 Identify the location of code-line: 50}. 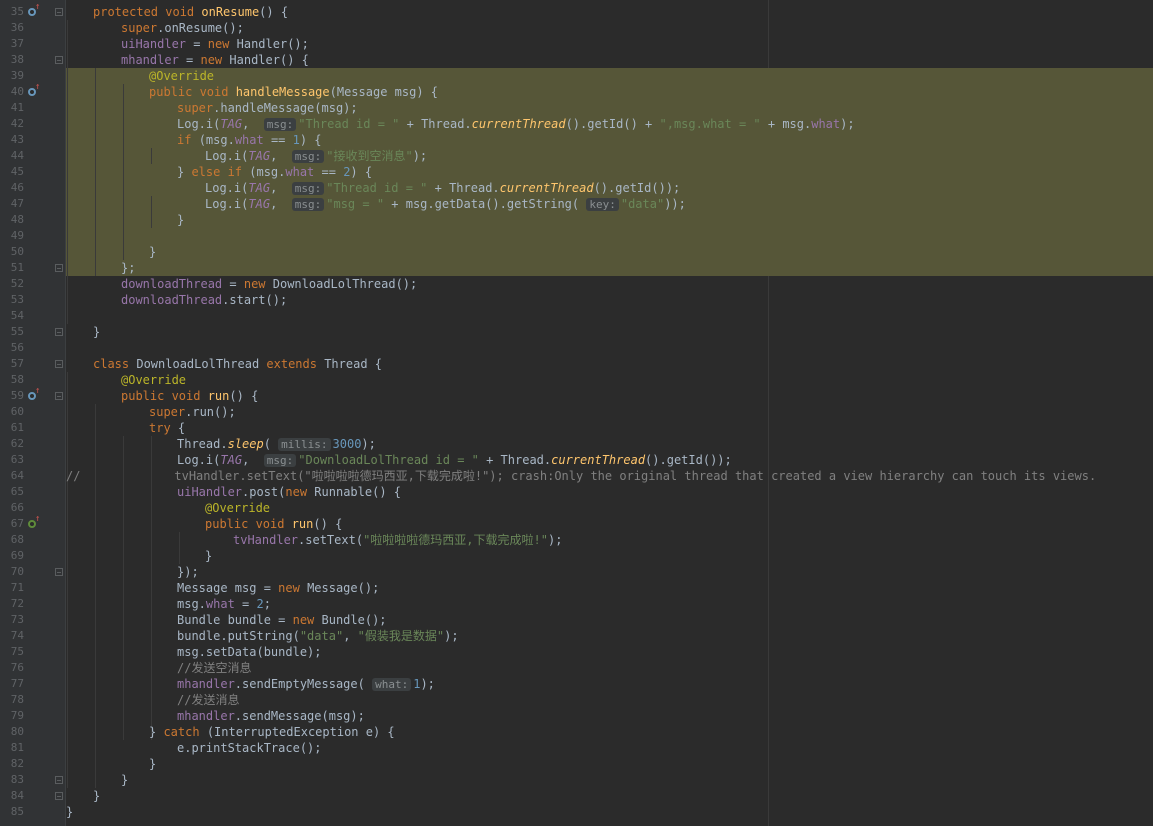
(576, 252).